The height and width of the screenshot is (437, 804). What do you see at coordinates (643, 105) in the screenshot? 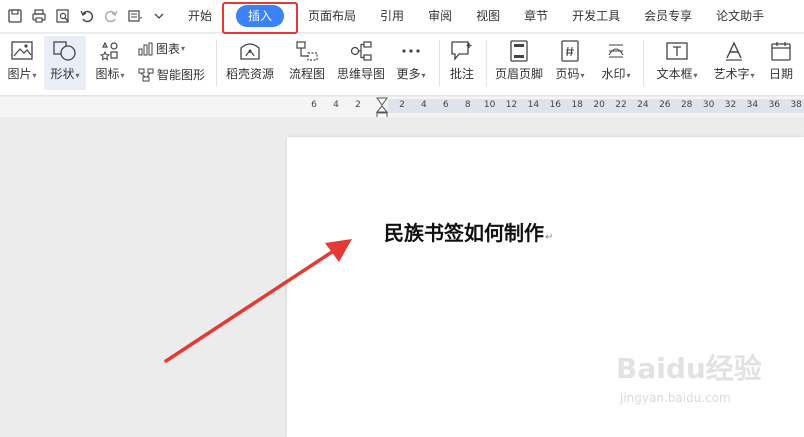
I see `ruler-tick: 24` at bounding box center [643, 105].